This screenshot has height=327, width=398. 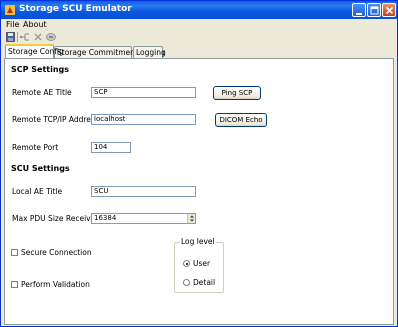 I want to click on local-ae-title-label: Local AE Title, so click(x=37, y=191).